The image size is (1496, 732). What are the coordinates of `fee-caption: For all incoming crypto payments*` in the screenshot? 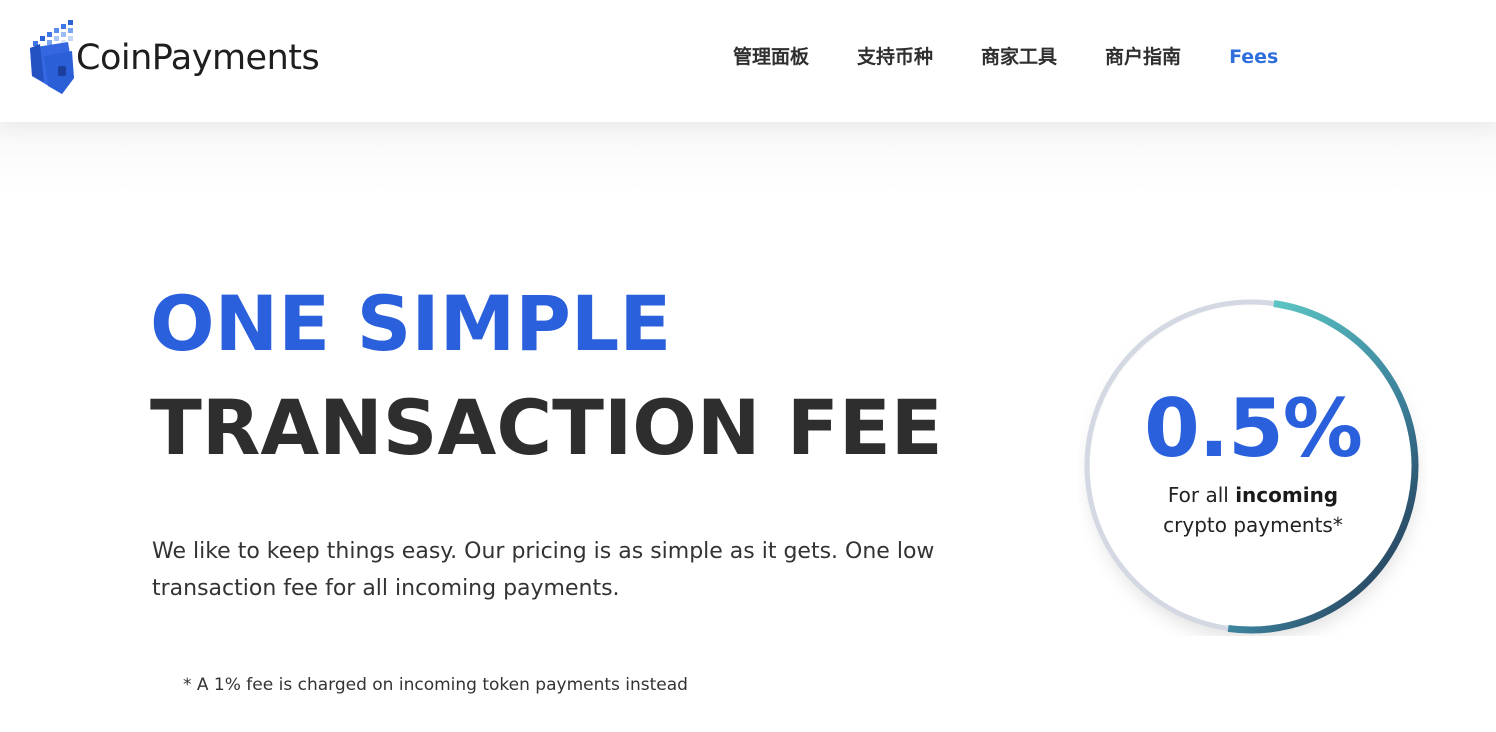 It's located at (1253, 510).